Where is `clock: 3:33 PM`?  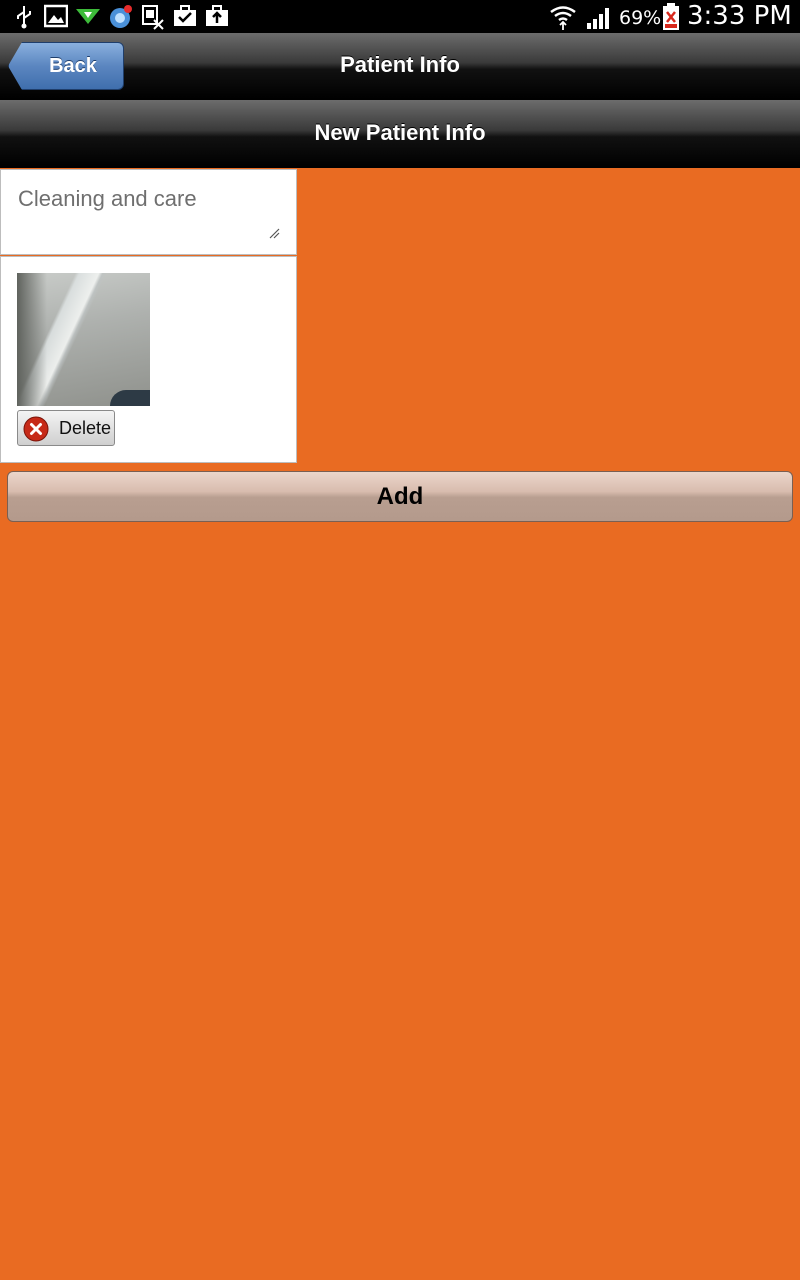
clock: 3:33 PM is located at coordinates (739, 16).